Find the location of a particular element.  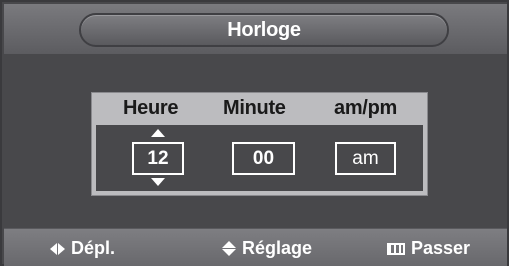

help-skip: Passer is located at coordinates (428, 248).